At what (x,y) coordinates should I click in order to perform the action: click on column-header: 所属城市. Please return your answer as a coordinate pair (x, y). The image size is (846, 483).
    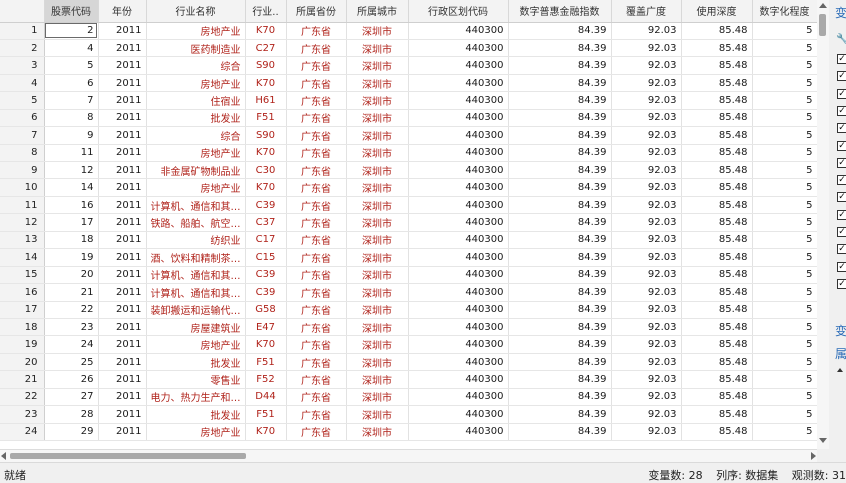
    Looking at the image, I should click on (377, 11).